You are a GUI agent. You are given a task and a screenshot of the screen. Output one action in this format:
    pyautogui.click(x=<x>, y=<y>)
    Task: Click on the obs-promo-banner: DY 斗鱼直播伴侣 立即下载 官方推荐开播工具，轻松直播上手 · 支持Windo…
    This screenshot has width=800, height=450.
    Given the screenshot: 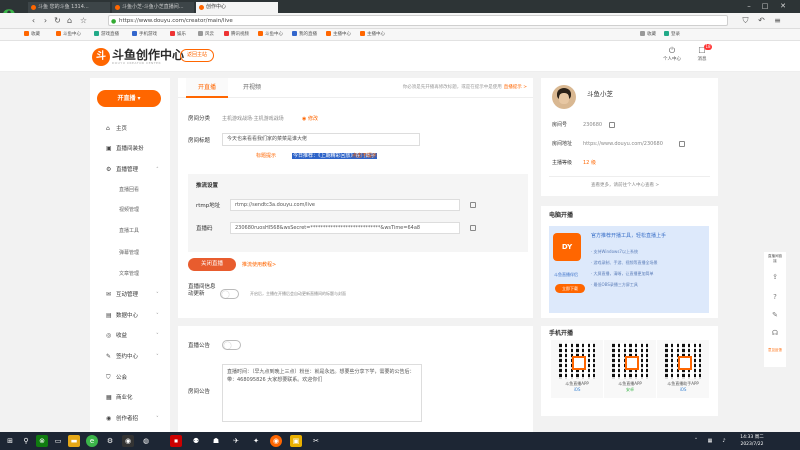 What is the action you would take?
    pyautogui.click(x=629, y=269)
    